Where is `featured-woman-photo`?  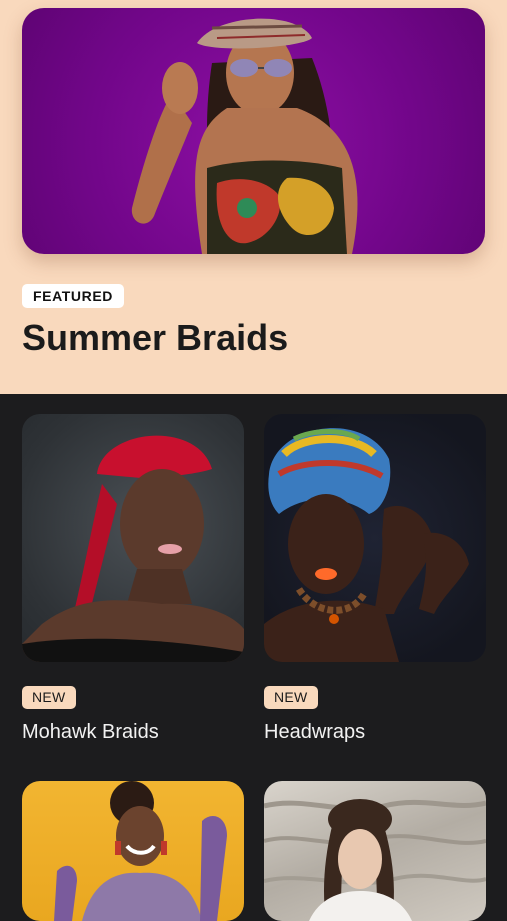
featured-woman-photo is located at coordinates (244, 136).